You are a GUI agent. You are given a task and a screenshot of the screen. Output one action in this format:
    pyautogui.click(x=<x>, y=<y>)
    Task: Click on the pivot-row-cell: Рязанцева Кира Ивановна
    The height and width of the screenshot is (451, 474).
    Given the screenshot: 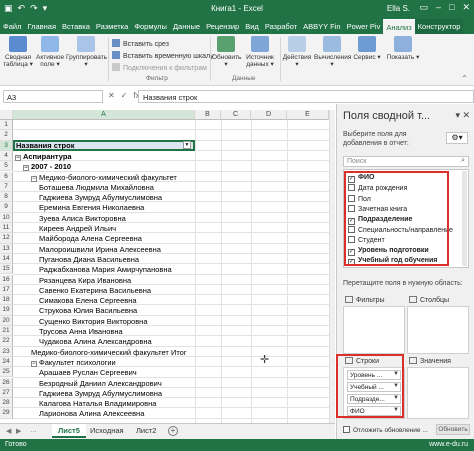 What is the action you would take?
    pyautogui.click(x=85, y=280)
    